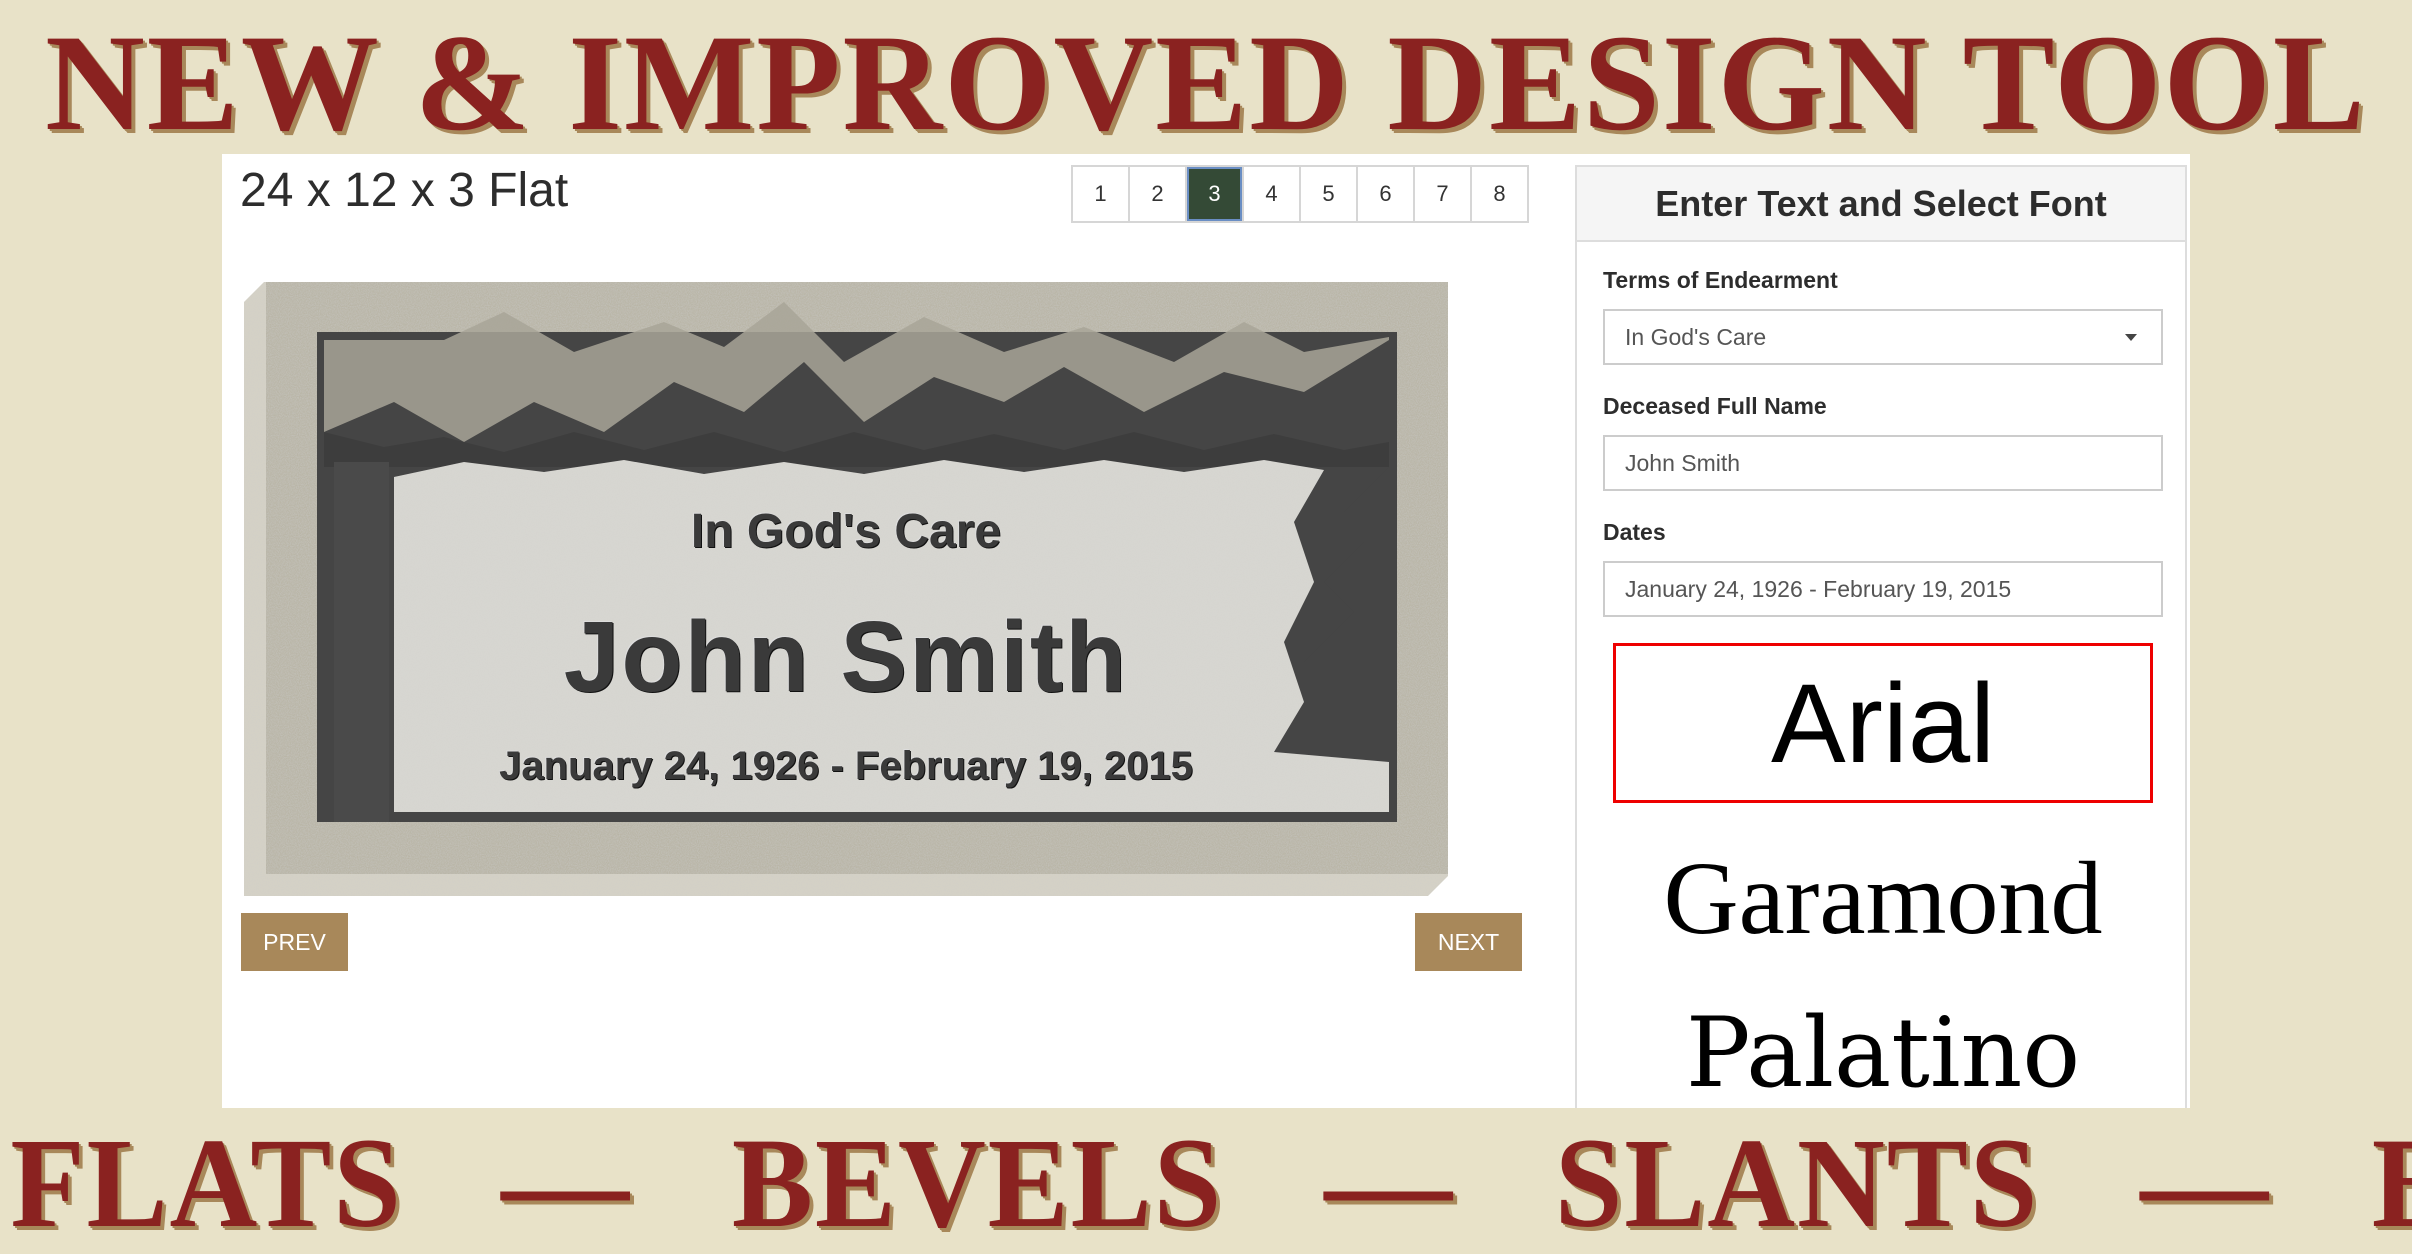 Image resolution: width=2412 pixels, height=1254 pixels. What do you see at coordinates (1883, 337) in the screenshot?
I see `term-select: In God's Care` at bounding box center [1883, 337].